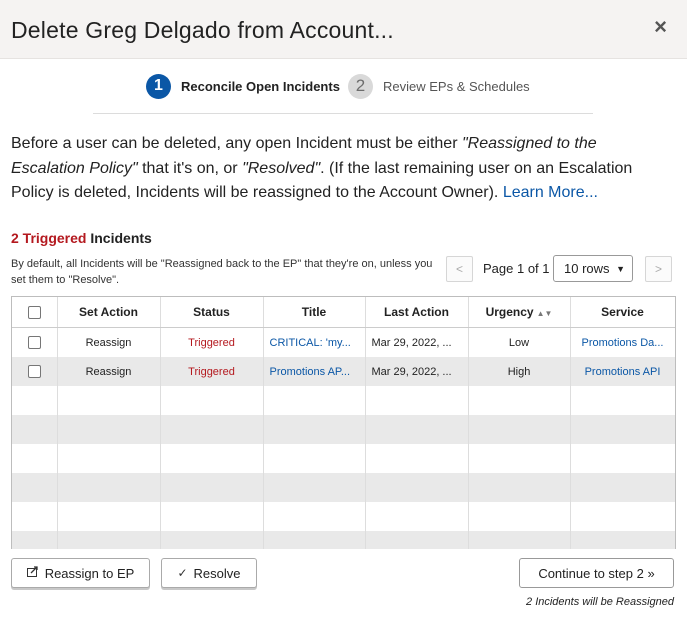 This screenshot has width=687, height=632. What do you see at coordinates (509, 312) in the screenshot?
I see `col-urgency-label: Urgency` at bounding box center [509, 312].